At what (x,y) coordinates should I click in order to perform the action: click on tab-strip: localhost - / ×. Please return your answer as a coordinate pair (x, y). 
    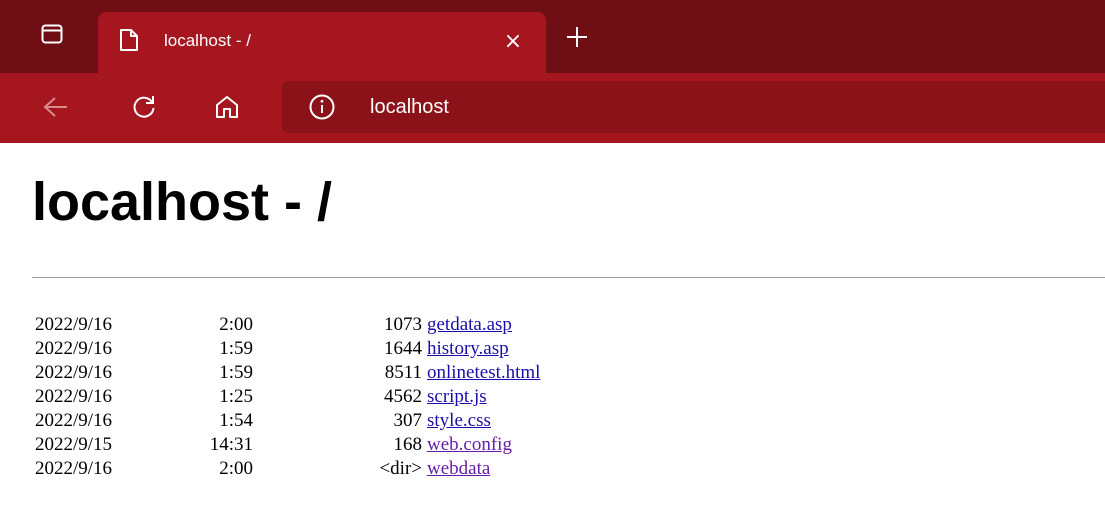
    Looking at the image, I should click on (552, 36).